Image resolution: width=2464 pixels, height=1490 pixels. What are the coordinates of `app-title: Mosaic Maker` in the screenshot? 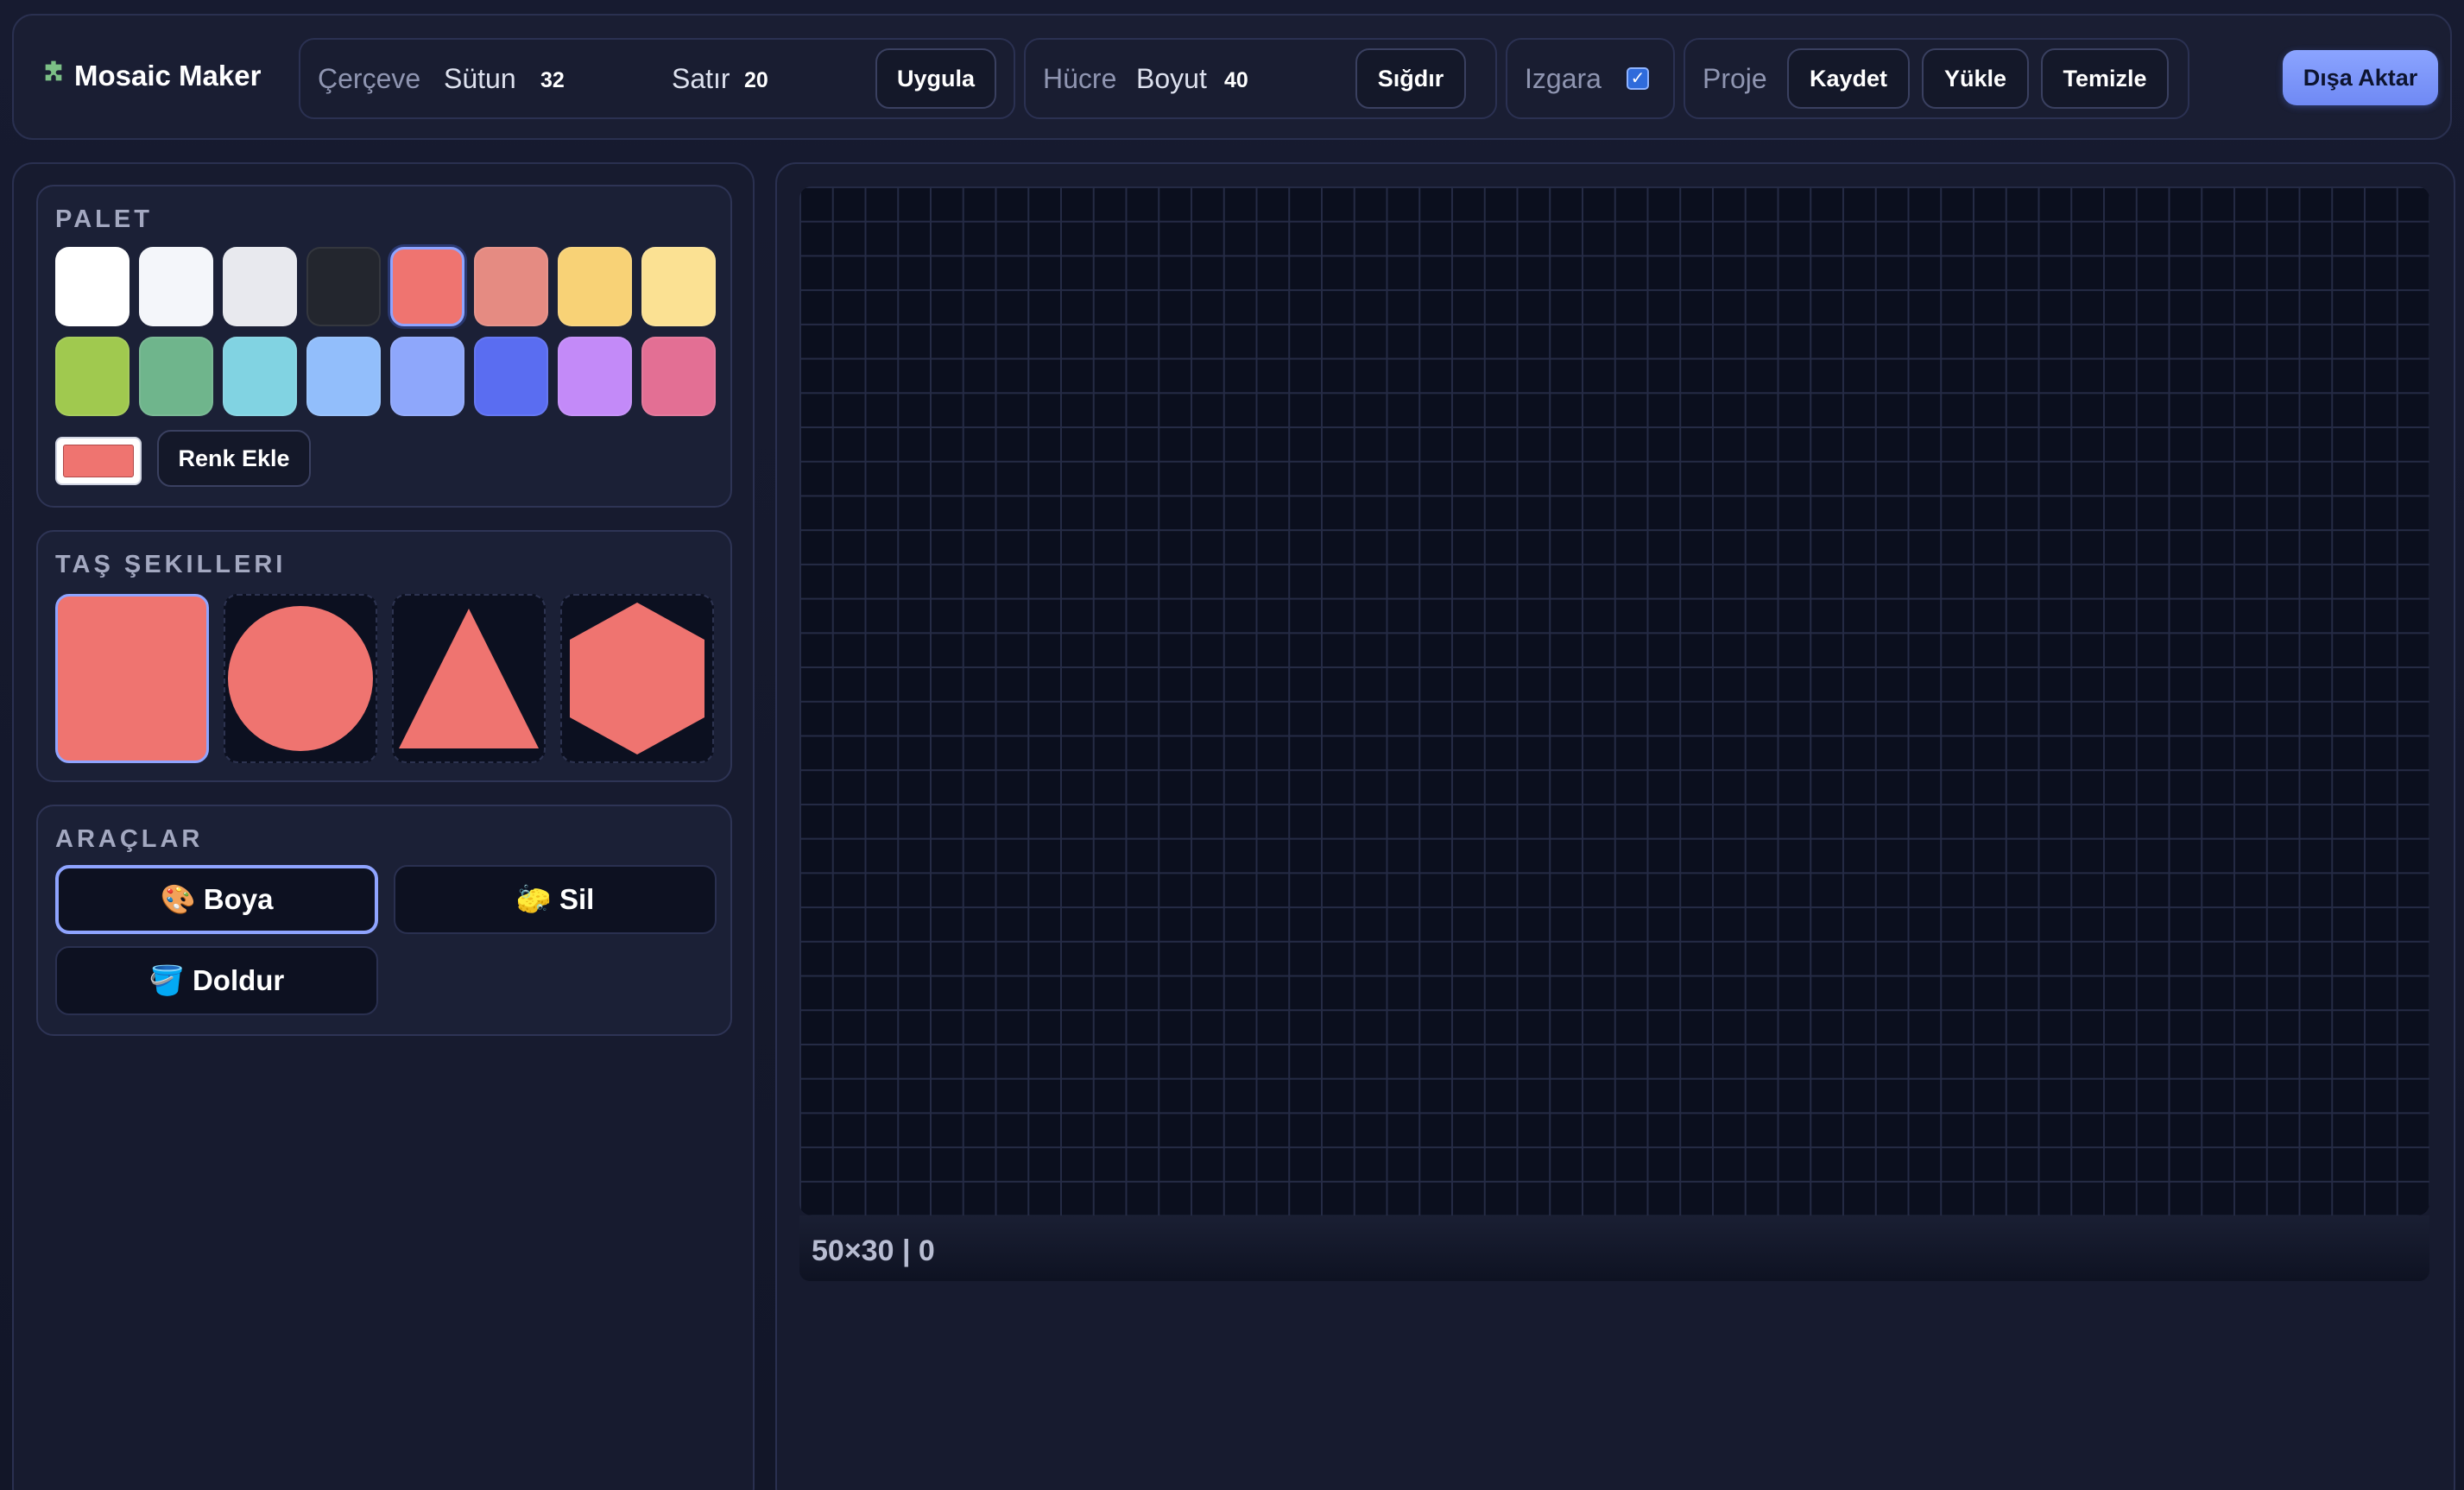 It's located at (168, 76).